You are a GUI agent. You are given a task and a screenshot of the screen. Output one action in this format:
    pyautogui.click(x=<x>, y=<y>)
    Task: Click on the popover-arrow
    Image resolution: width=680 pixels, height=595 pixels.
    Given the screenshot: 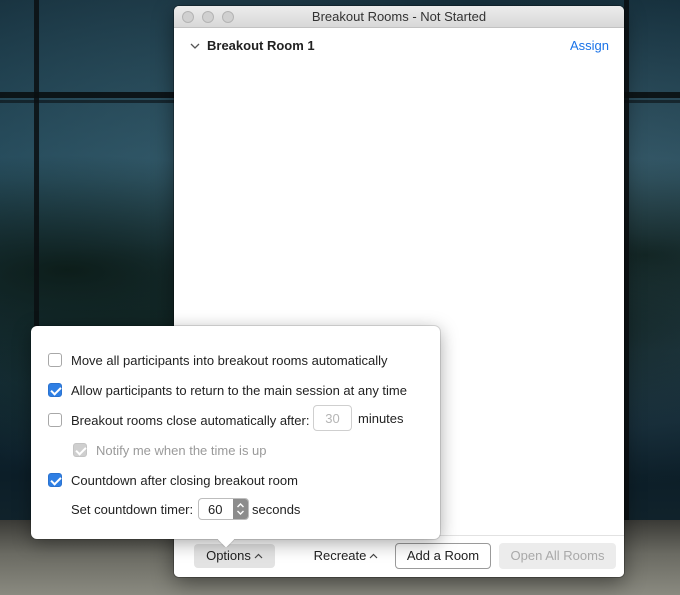 What is the action you would take?
    pyautogui.click(x=226, y=543)
    